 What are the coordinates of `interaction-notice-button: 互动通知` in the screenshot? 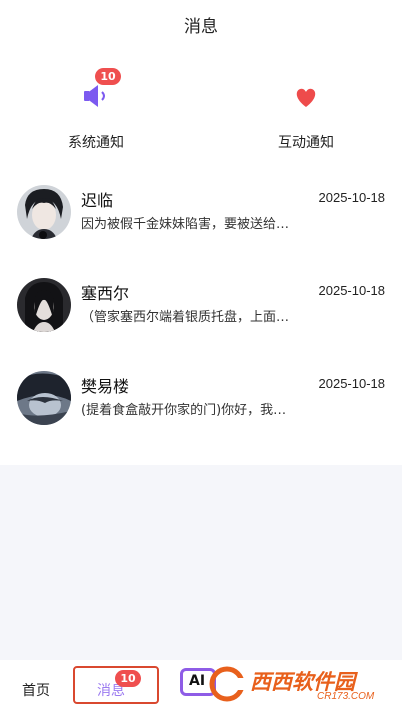 It's located at (306, 120).